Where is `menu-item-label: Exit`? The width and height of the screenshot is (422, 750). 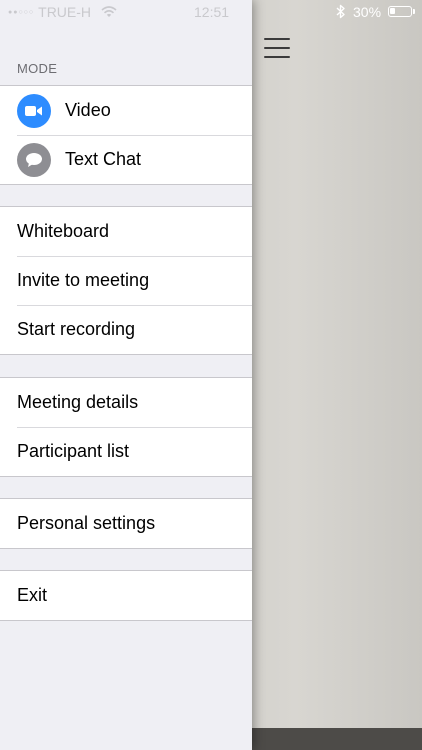 menu-item-label: Exit is located at coordinates (32, 595).